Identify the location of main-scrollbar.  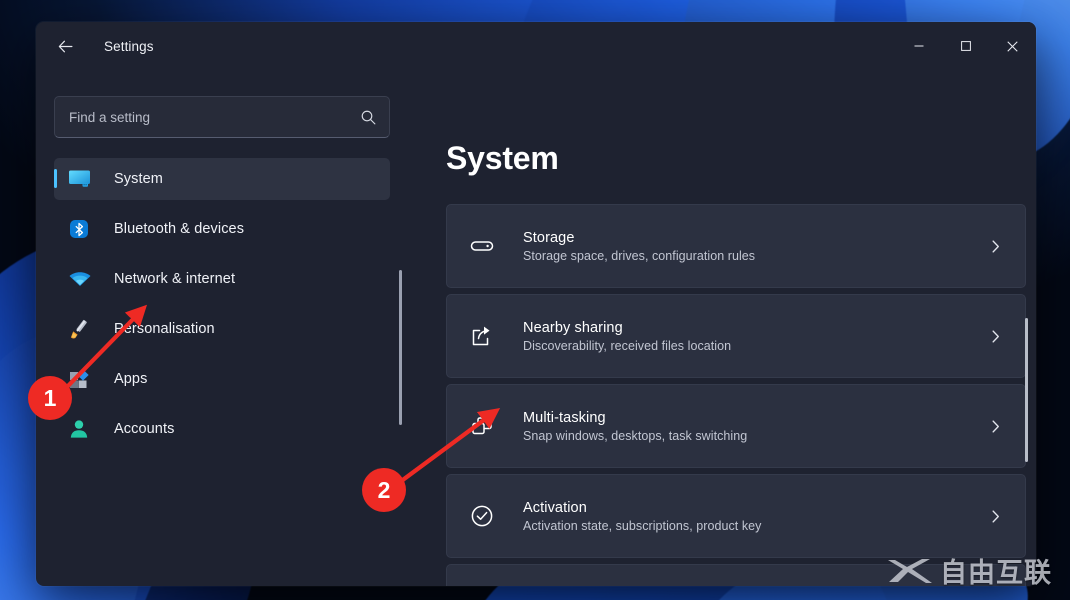
(1026, 390).